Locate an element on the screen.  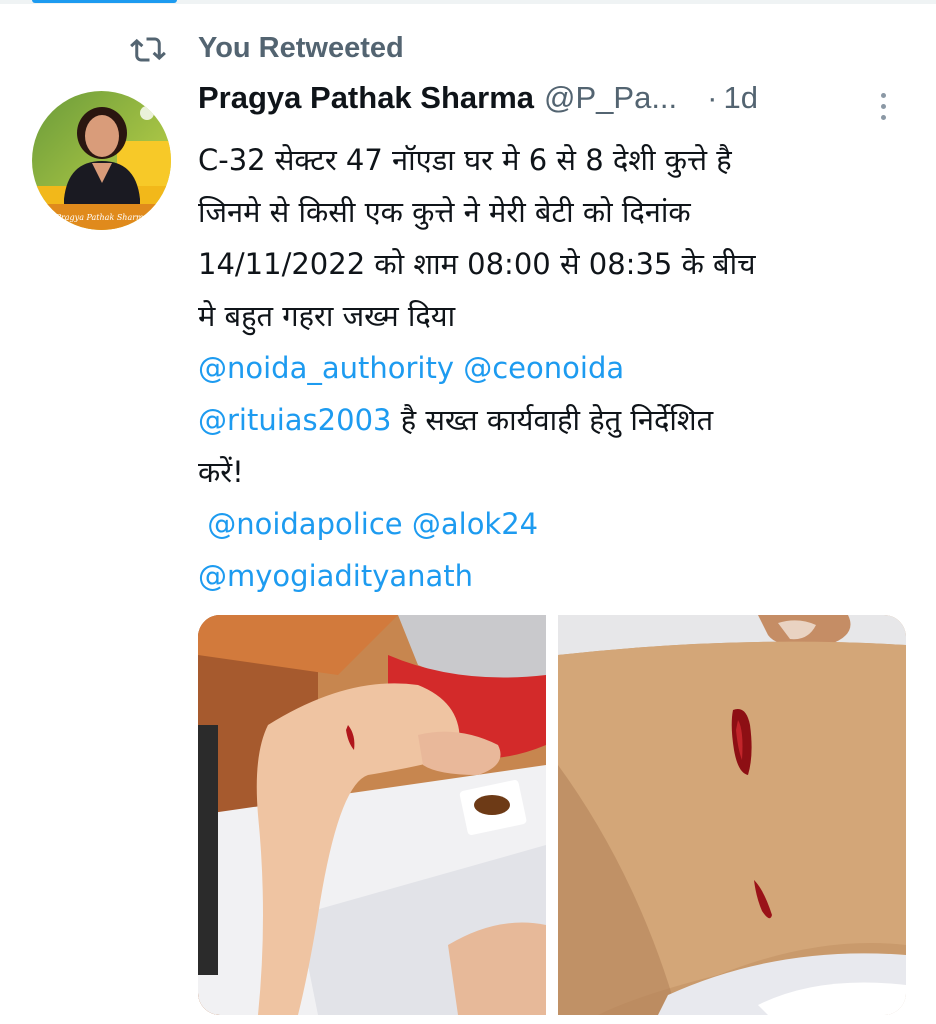
retweet-context: You Retweeted is located at coordinates (267, 48).